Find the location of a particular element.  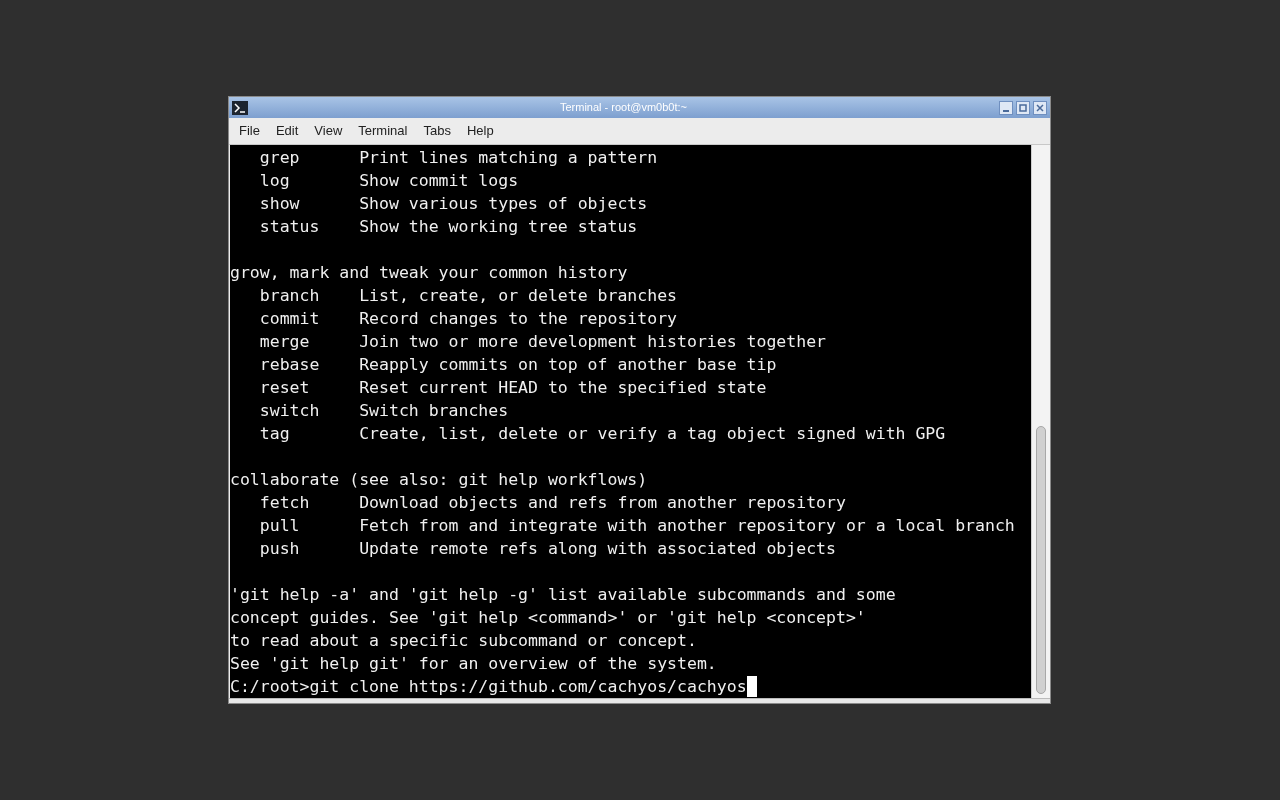

menu-item: Tabs is located at coordinates (437, 131).